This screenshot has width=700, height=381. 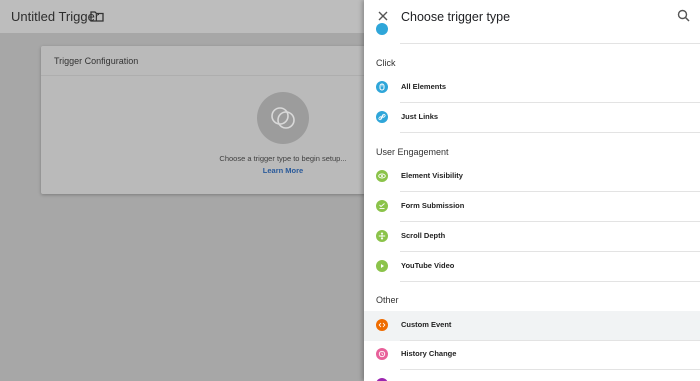 I want to click on code-icon, so click(x=382, y=325).